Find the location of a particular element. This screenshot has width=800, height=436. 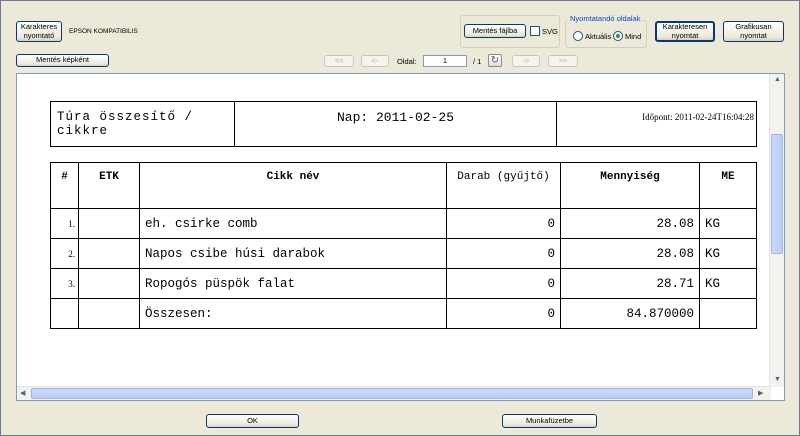

total-row: Összesen: 0 84.870000 is located at coordinates (403, 313).